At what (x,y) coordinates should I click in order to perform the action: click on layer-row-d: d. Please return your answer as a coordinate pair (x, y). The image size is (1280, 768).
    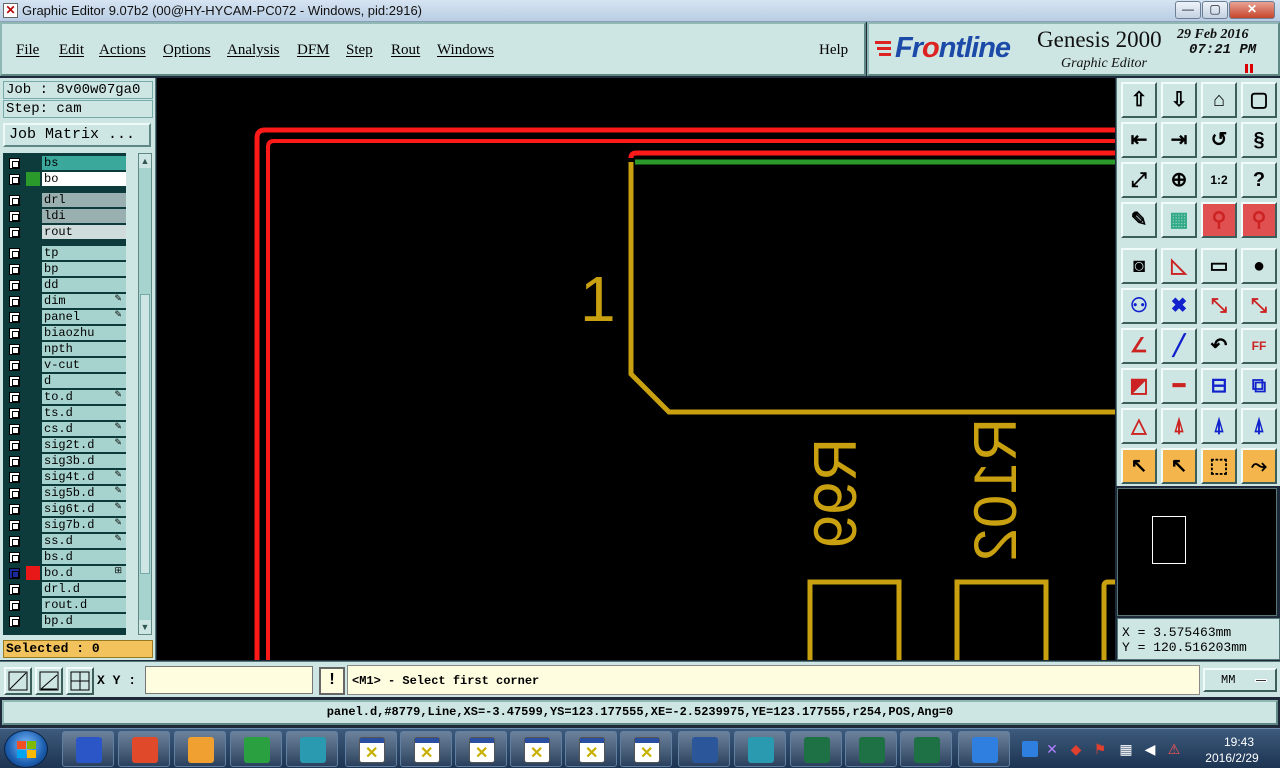
    Looking at the image, I should click on (64, 381).